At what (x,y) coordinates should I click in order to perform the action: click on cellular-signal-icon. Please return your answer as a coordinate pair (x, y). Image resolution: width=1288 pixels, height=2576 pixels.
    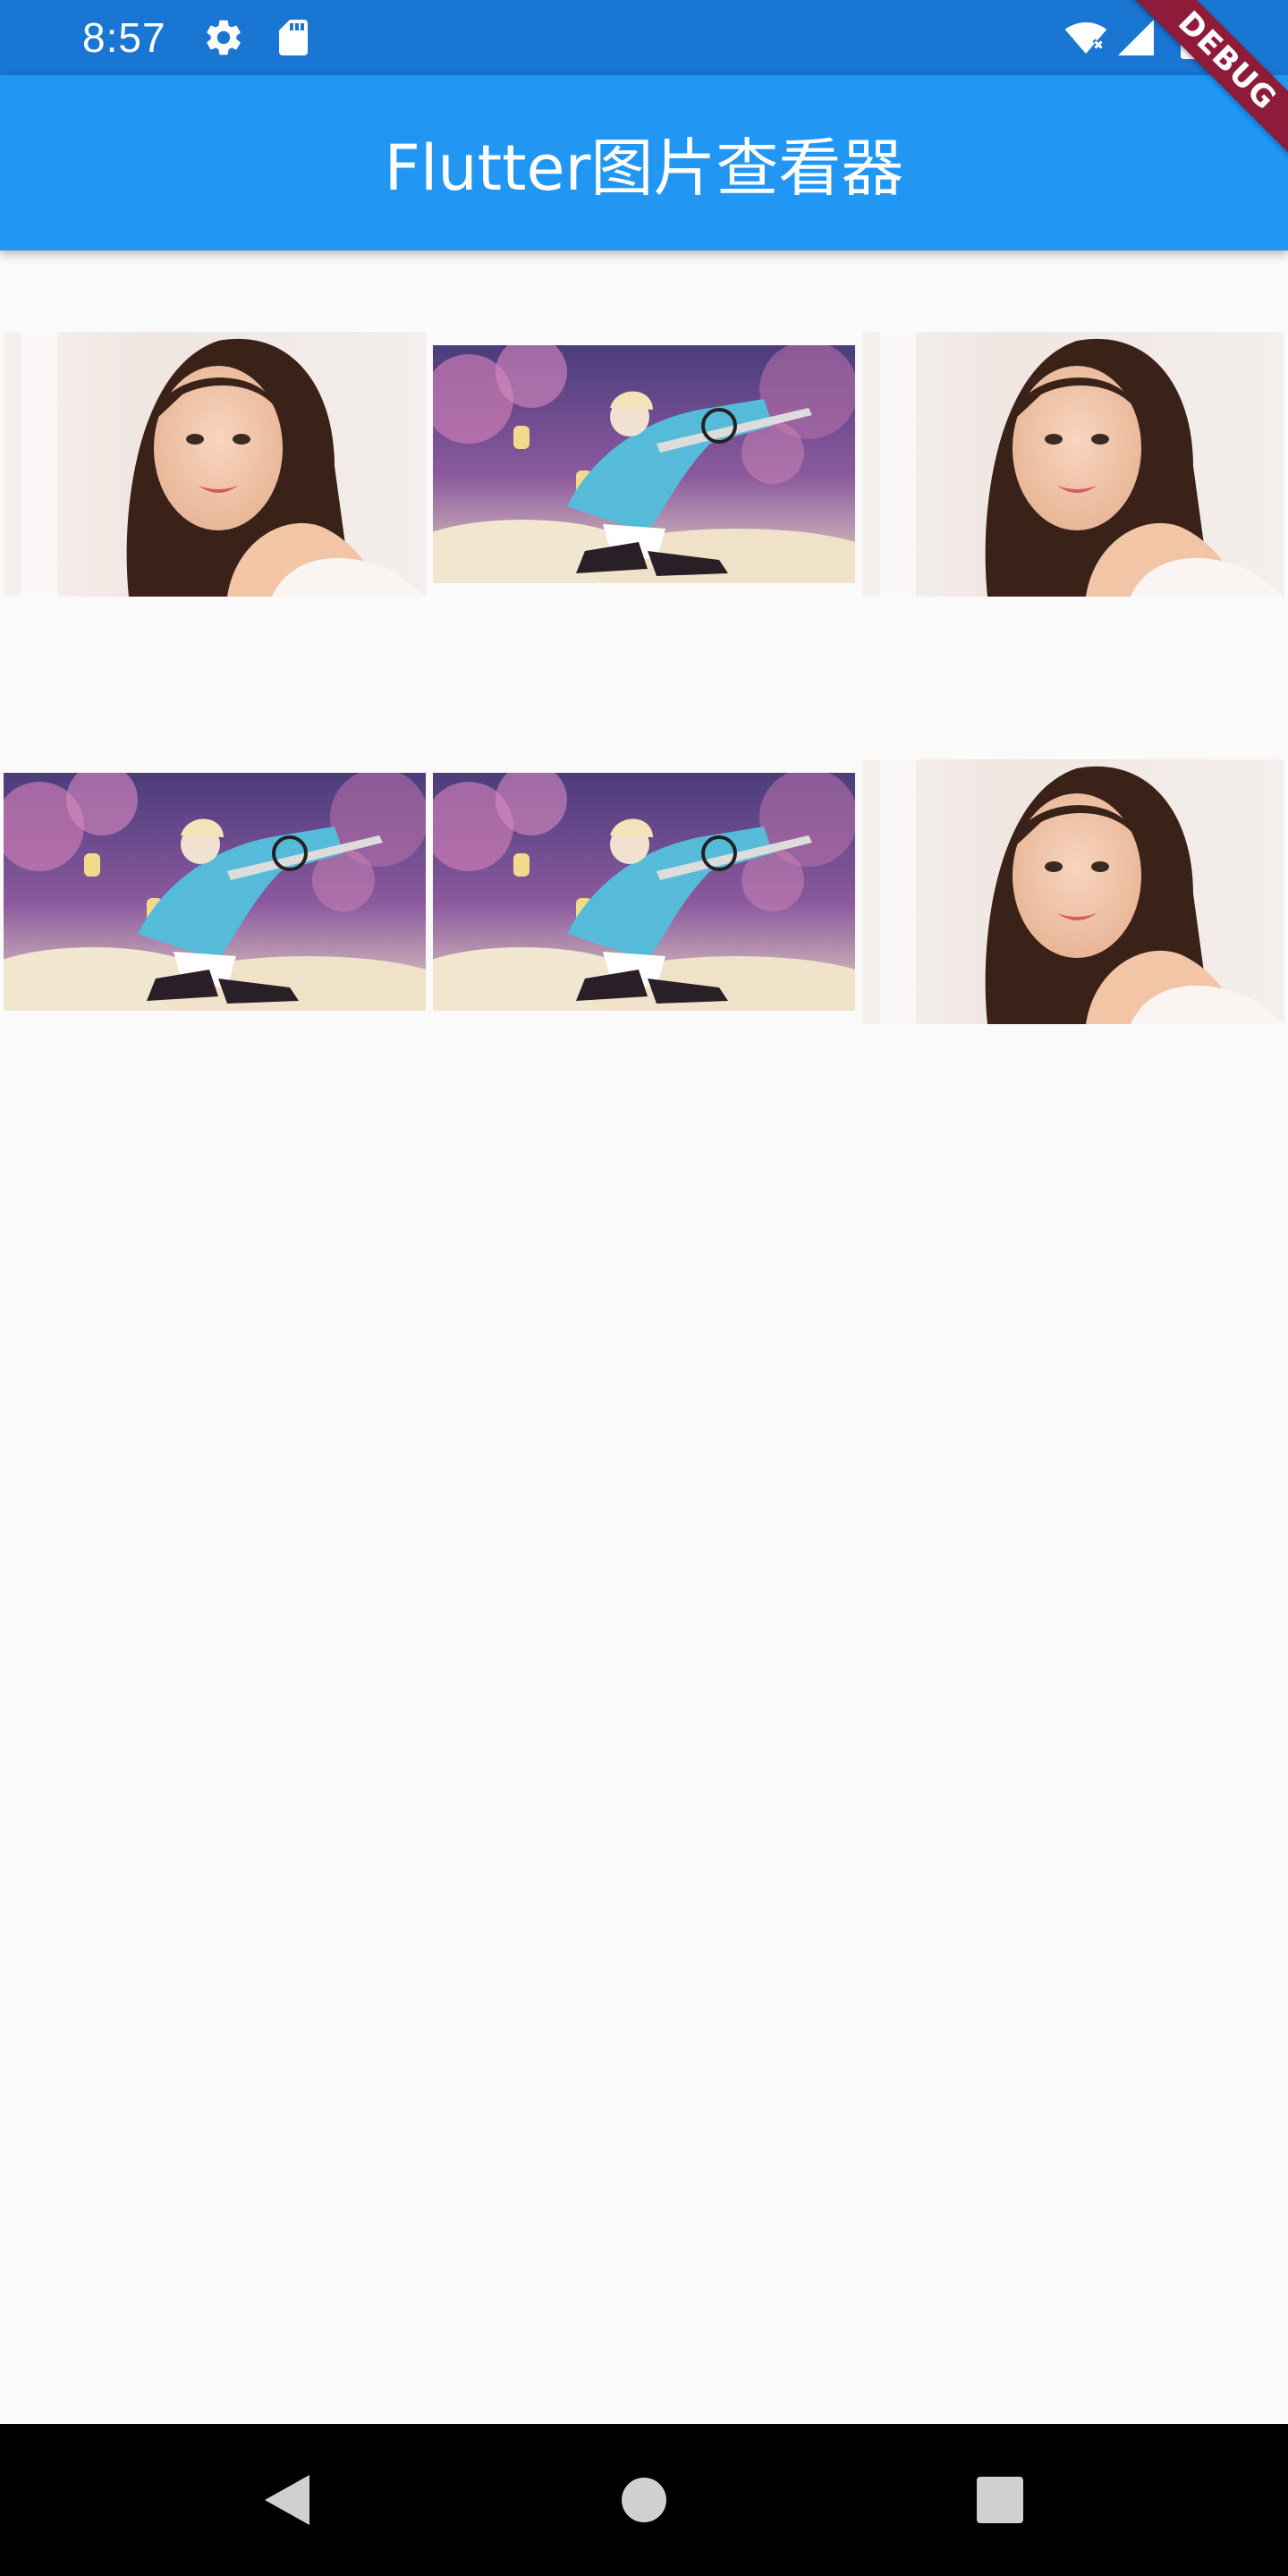
    Looking at the image, I should click on (1135, 37).